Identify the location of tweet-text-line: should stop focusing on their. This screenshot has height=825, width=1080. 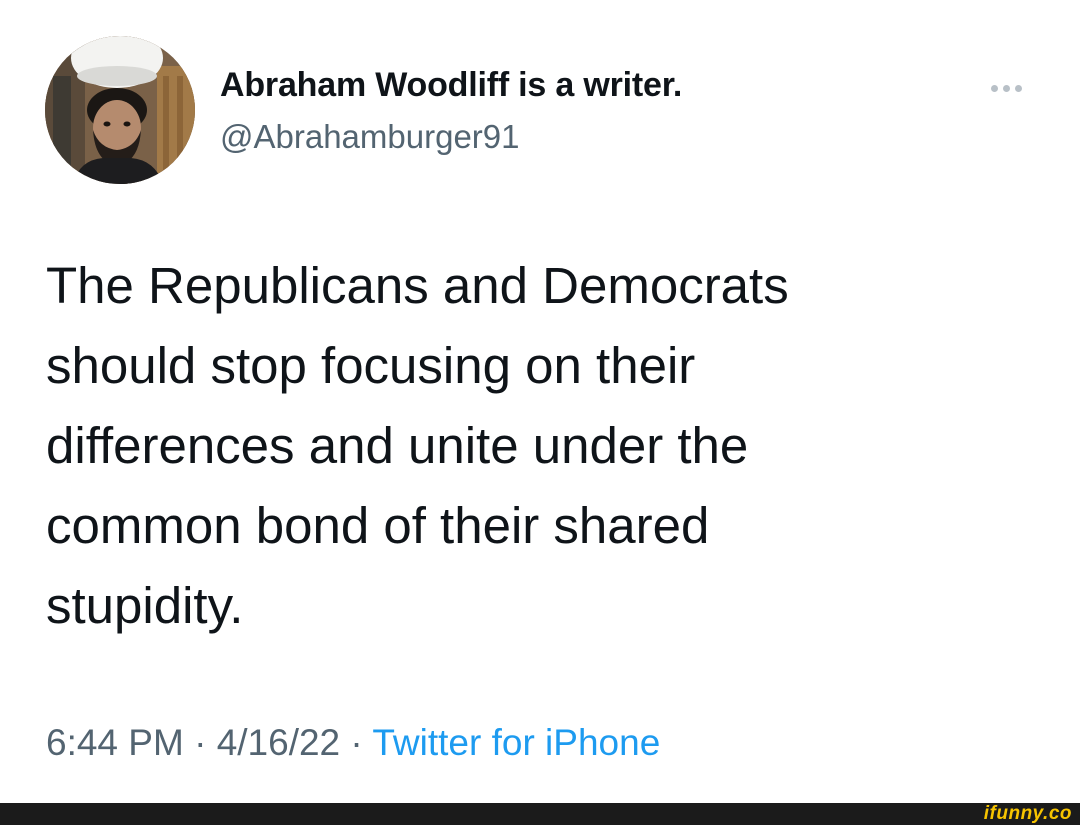
(371, 365).